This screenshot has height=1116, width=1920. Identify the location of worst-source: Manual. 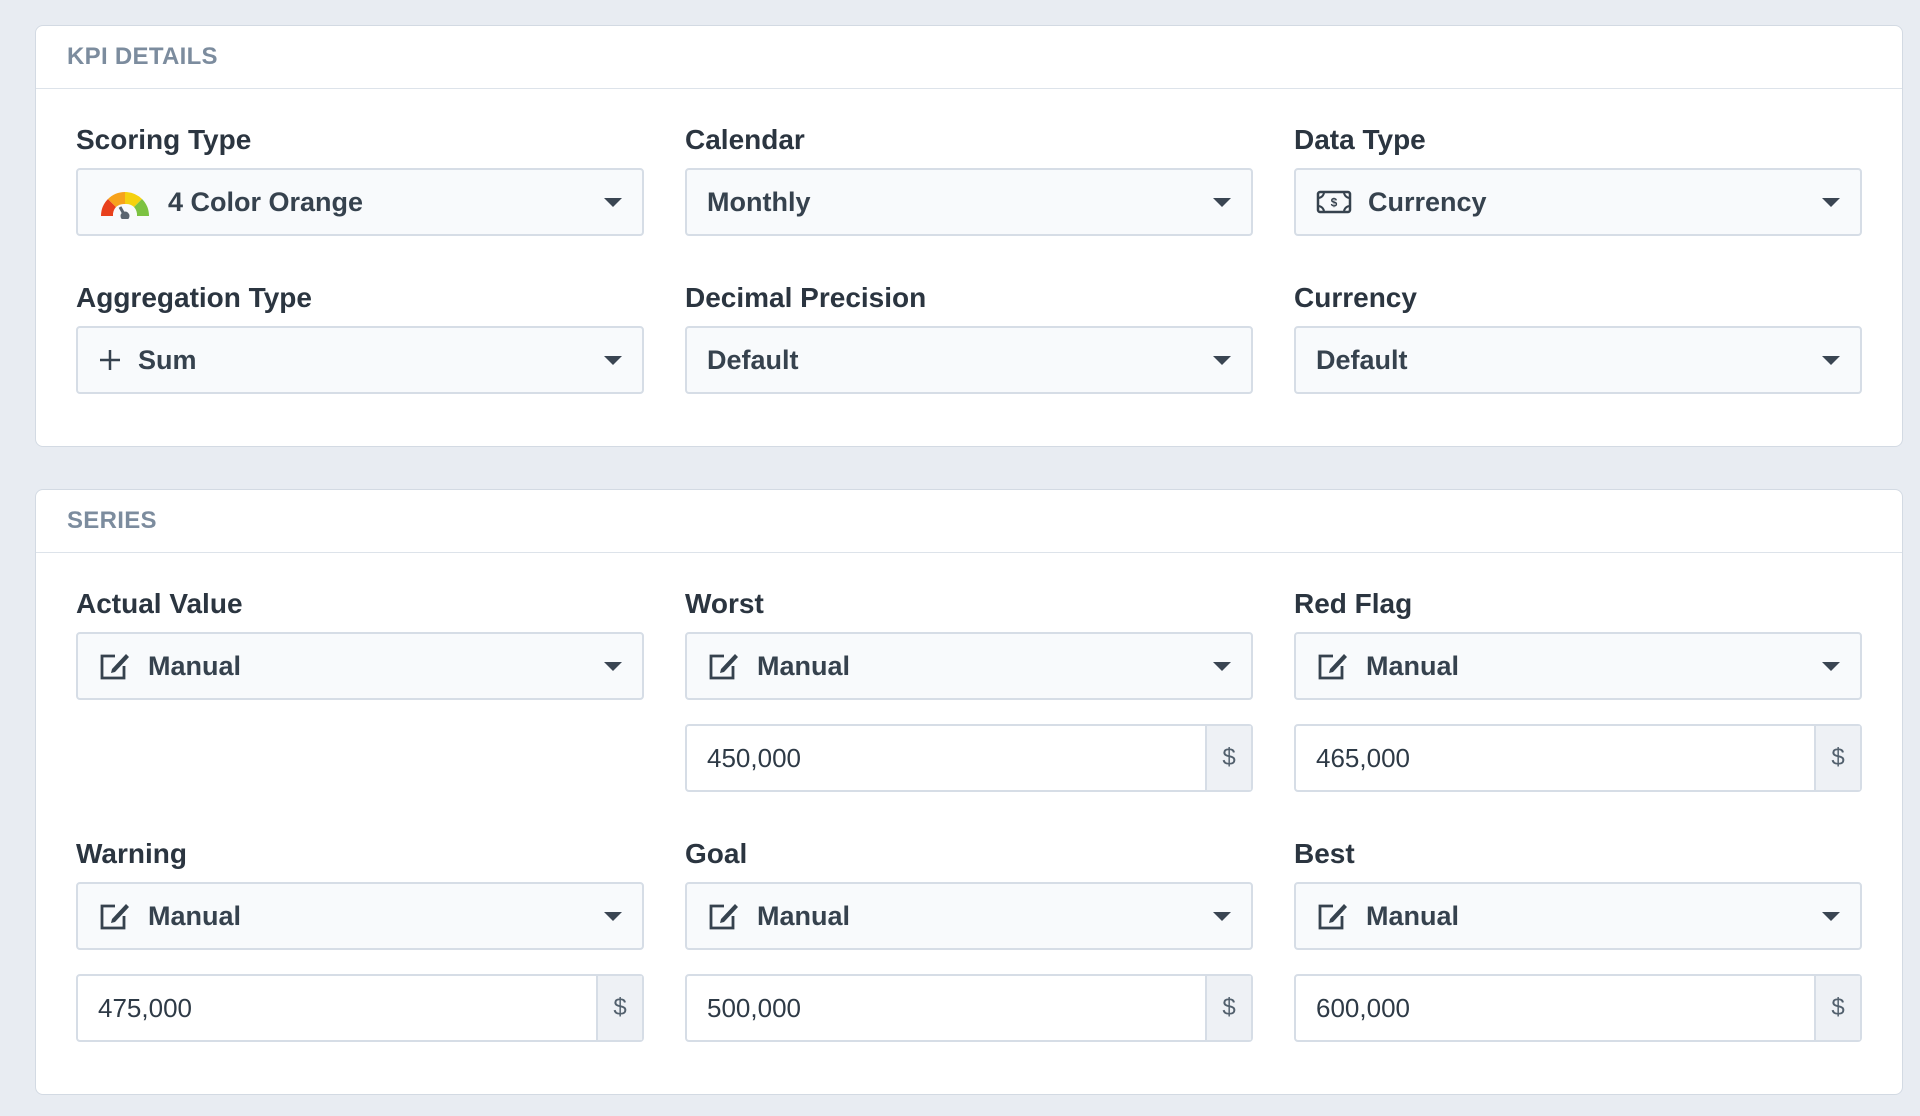
(804, 665).